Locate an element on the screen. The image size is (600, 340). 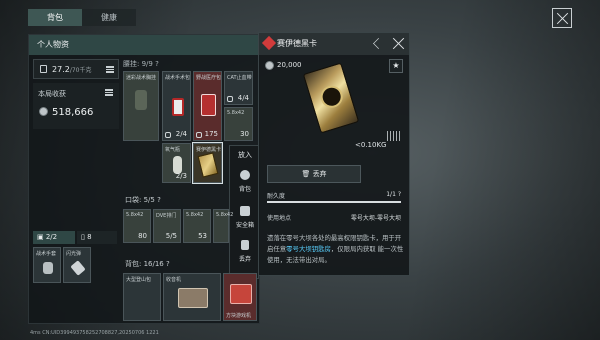
quick-tab-right: ▯ 8 is located at coordinates (97, 237).